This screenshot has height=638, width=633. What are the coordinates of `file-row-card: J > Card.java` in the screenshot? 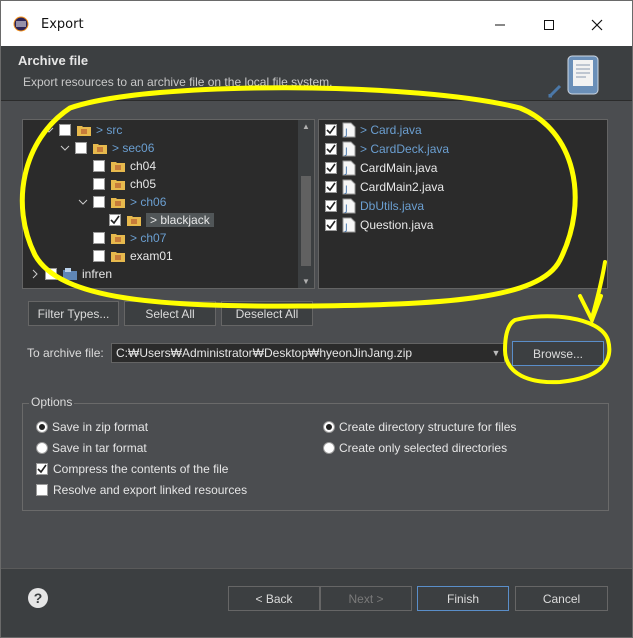 It's located at (373, 130).